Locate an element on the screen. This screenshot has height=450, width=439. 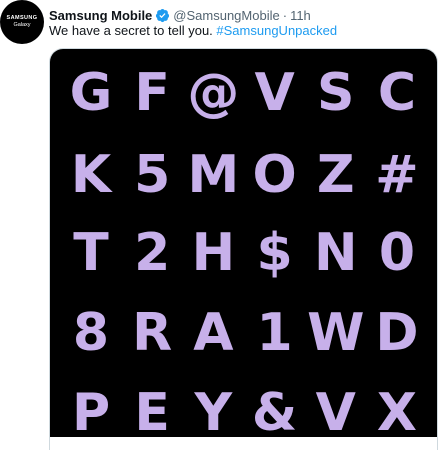
author-handle: @SamsungMobile is located at coordinates (226, 15).